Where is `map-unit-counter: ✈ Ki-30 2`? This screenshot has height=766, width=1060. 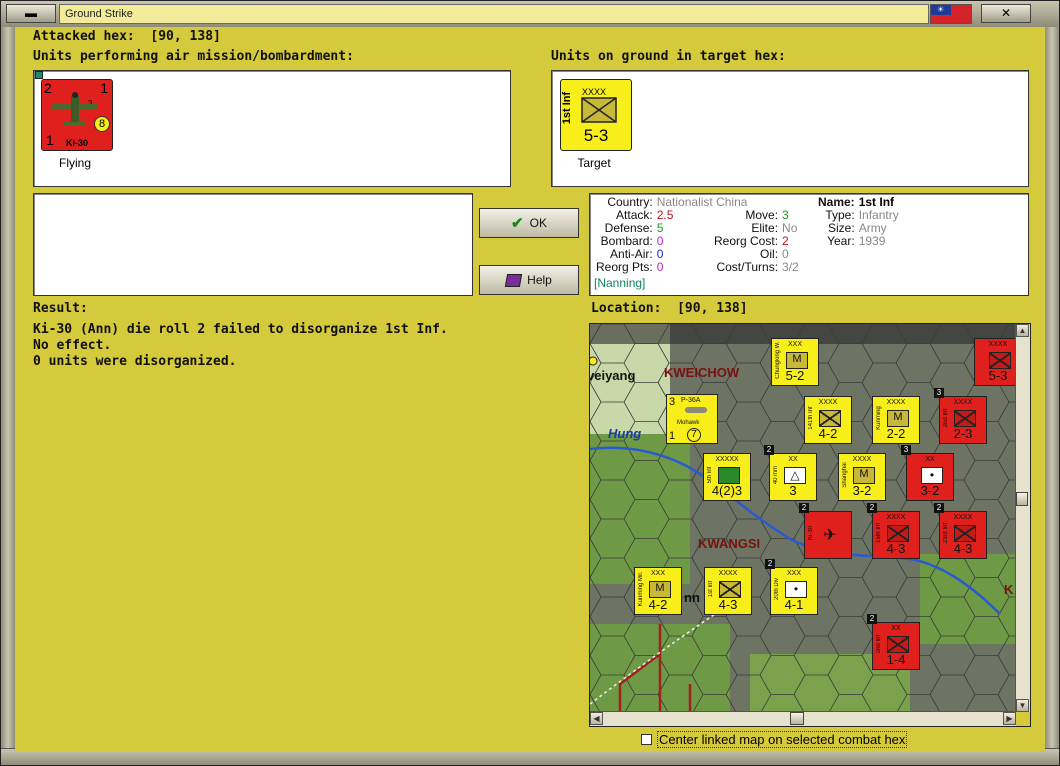 map-unit-counter: ✈ Ki-30 2 is located at coordinates (825, 531).